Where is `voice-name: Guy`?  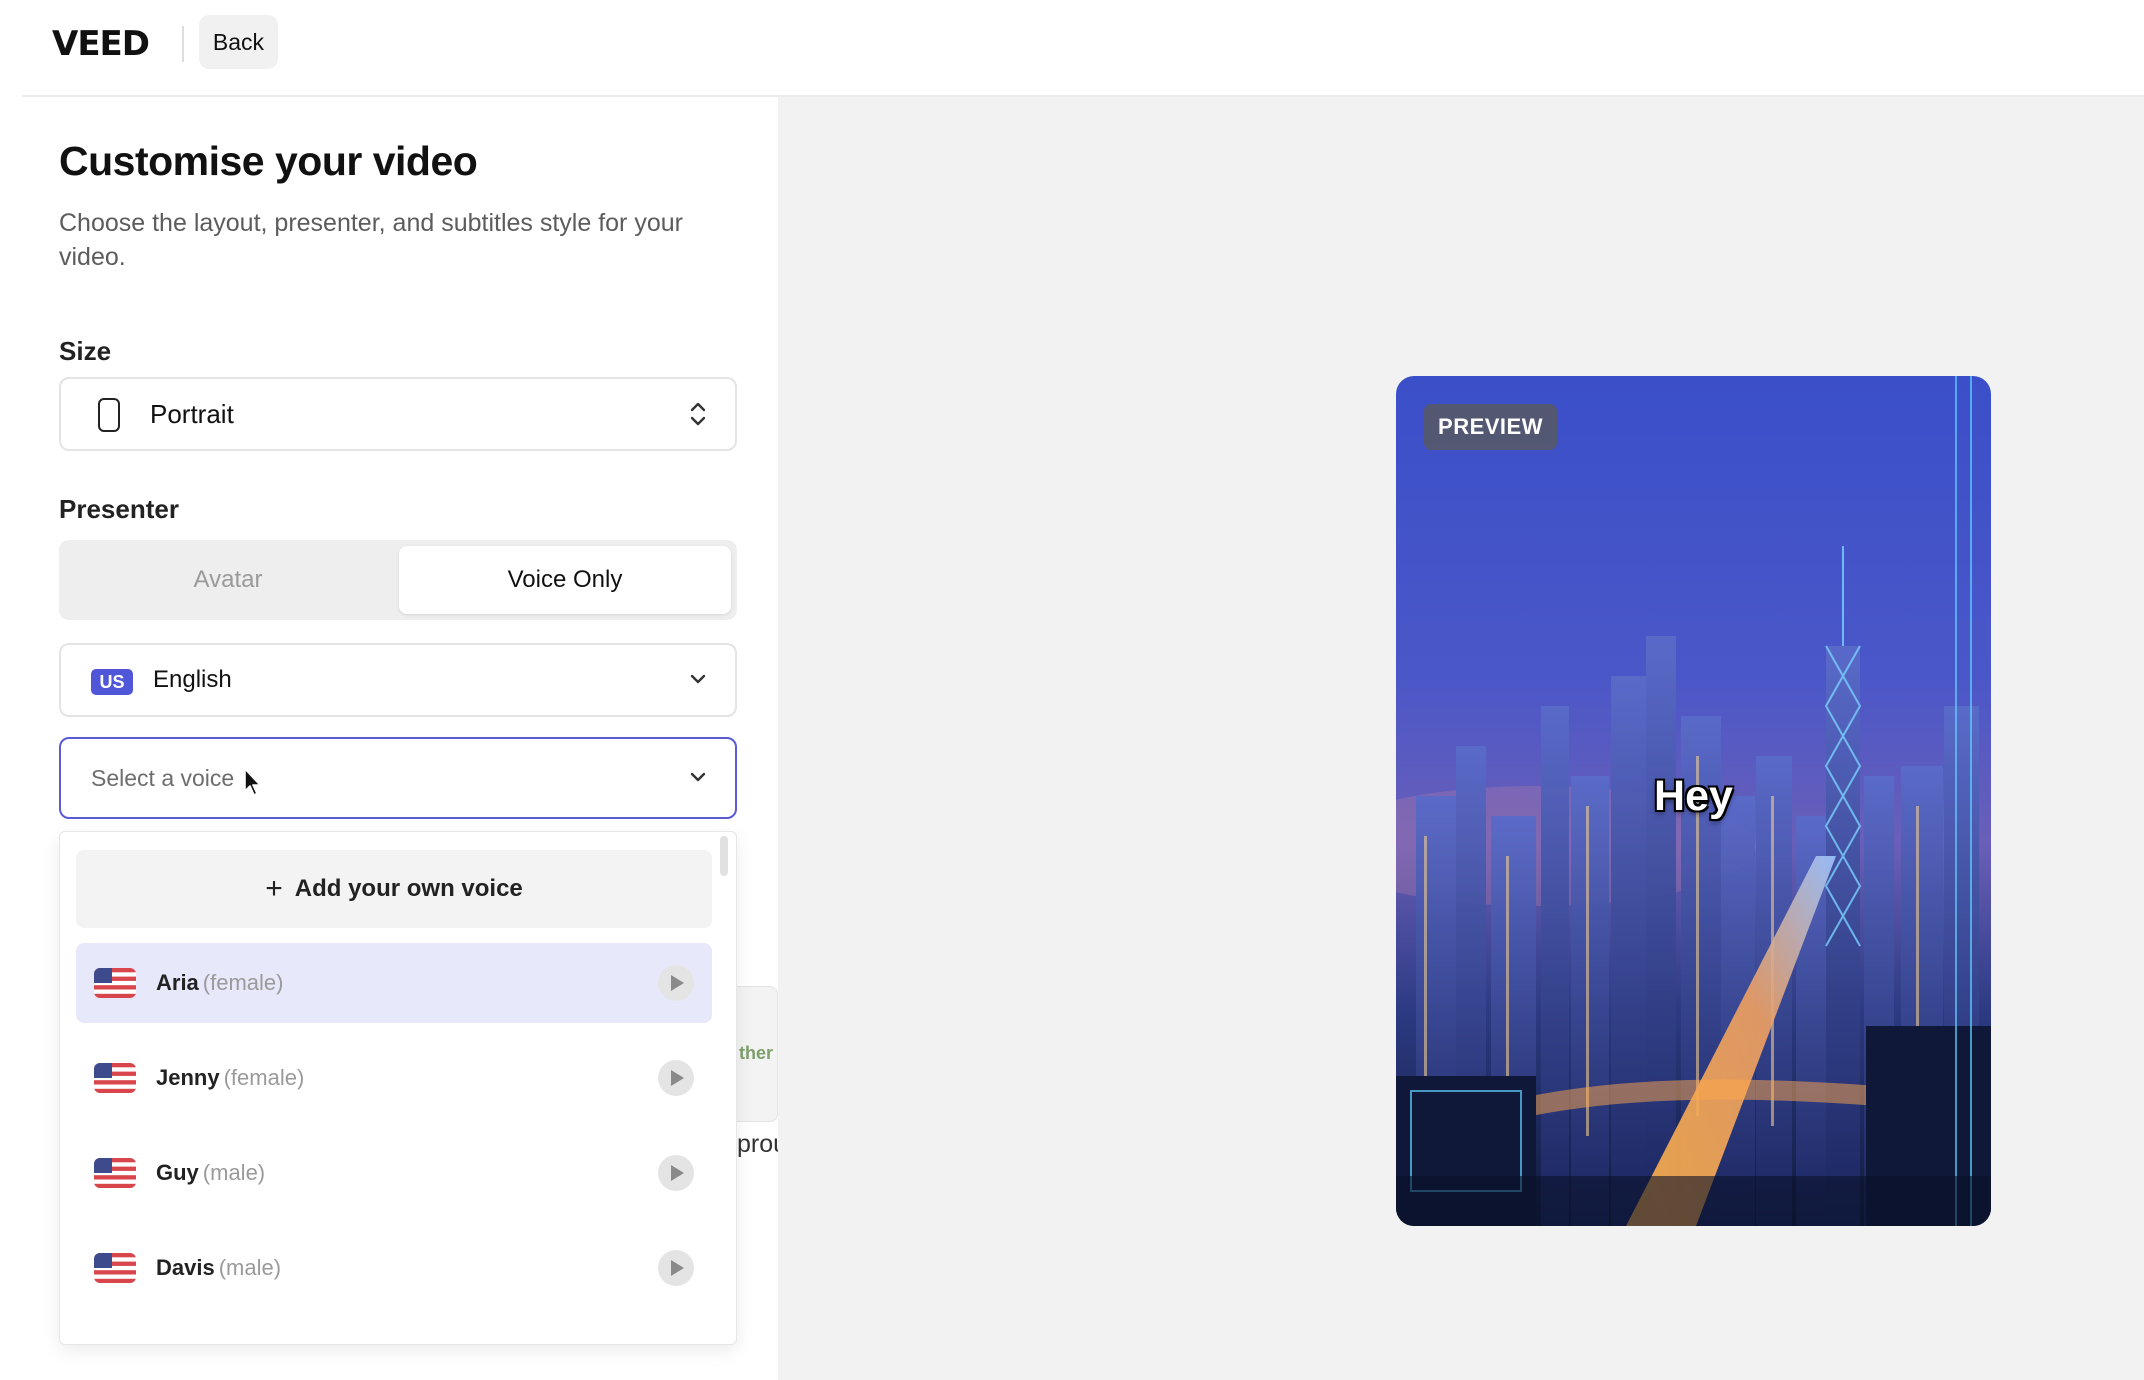 voice-name: Guy is located at coordinates (177, 1172).